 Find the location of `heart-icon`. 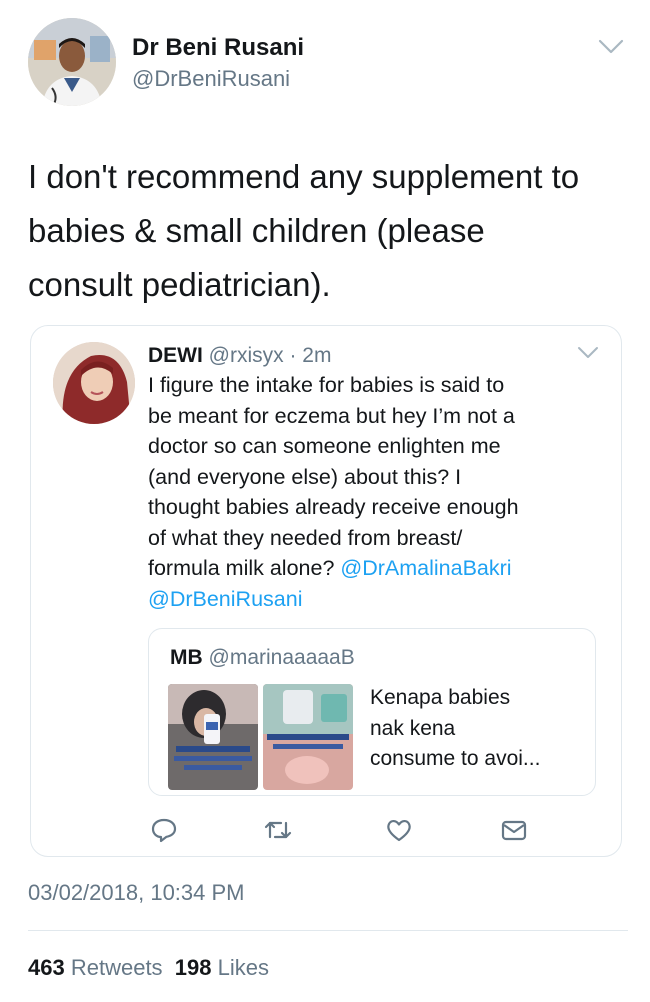

heart-icon is located at coordinates (399, 830).